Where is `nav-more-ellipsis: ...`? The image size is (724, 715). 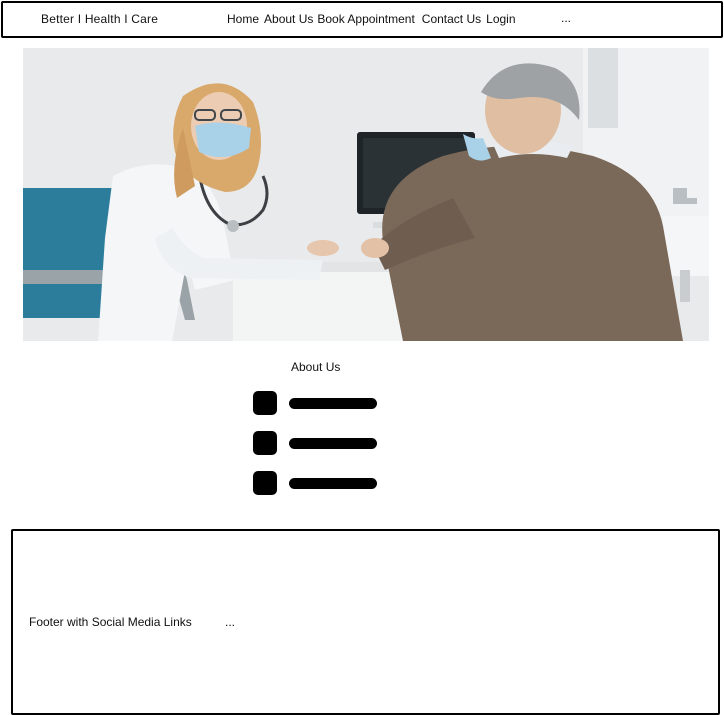
nav-more-ellipsis: ... is located at coordinates (566, 18).